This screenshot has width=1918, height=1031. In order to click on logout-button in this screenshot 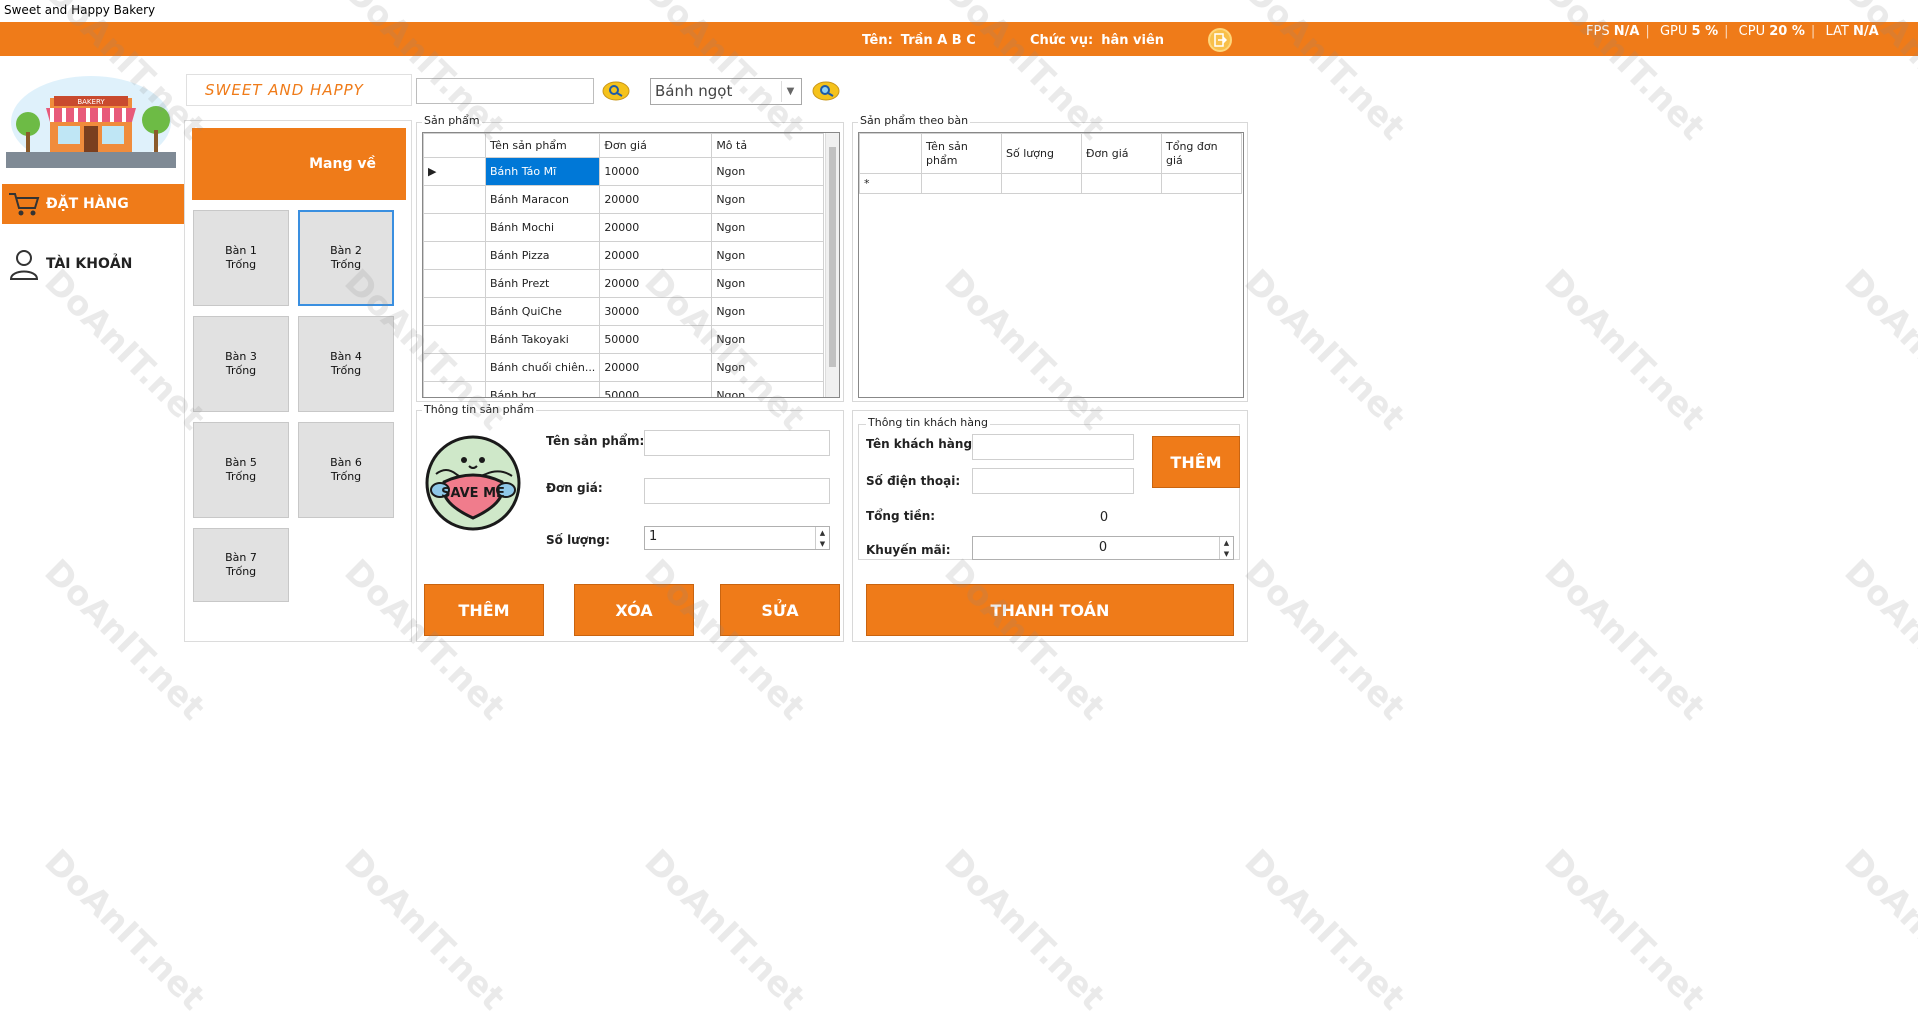, I will do `click(1220, 40)`.